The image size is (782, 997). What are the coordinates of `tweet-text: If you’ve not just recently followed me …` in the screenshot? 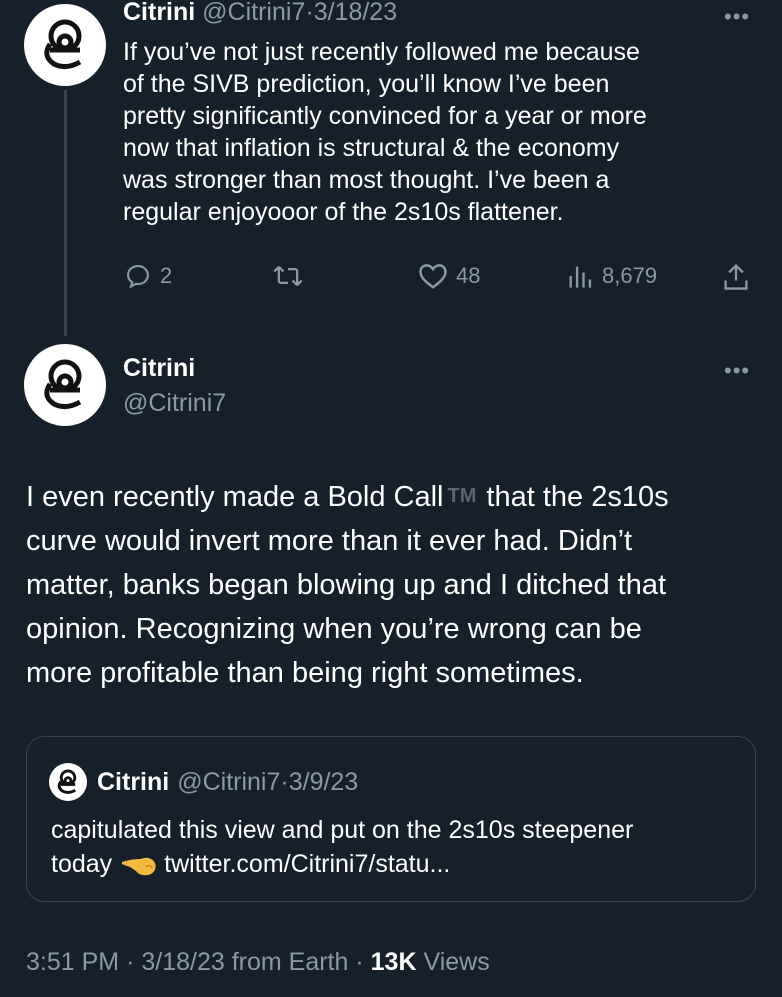 It's located at (385, 132).